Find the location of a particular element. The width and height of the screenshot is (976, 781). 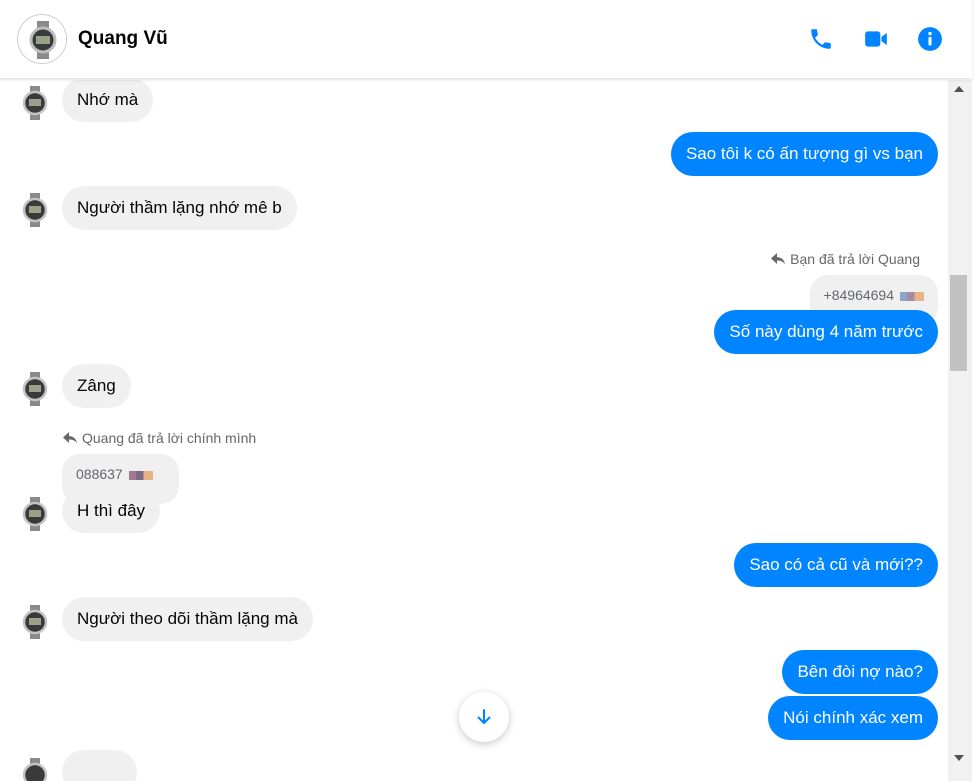

outgoing-message: Nói chính xác xem is located at coordinates (853, 718).